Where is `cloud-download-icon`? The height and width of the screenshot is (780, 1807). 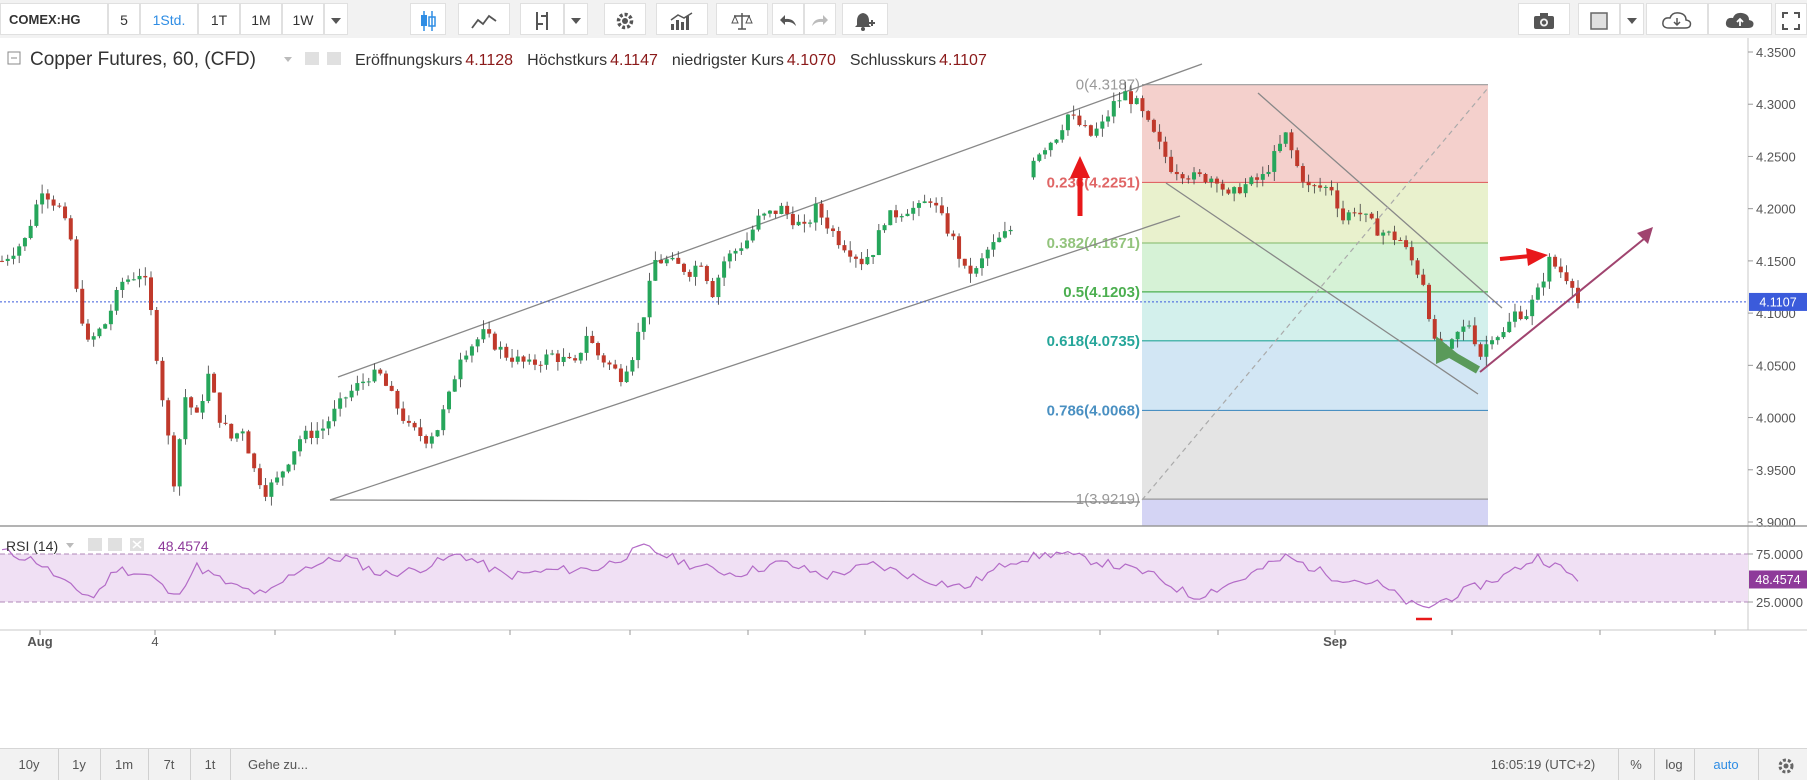 cloud-download-icon is located at coordinates (1677, 19).